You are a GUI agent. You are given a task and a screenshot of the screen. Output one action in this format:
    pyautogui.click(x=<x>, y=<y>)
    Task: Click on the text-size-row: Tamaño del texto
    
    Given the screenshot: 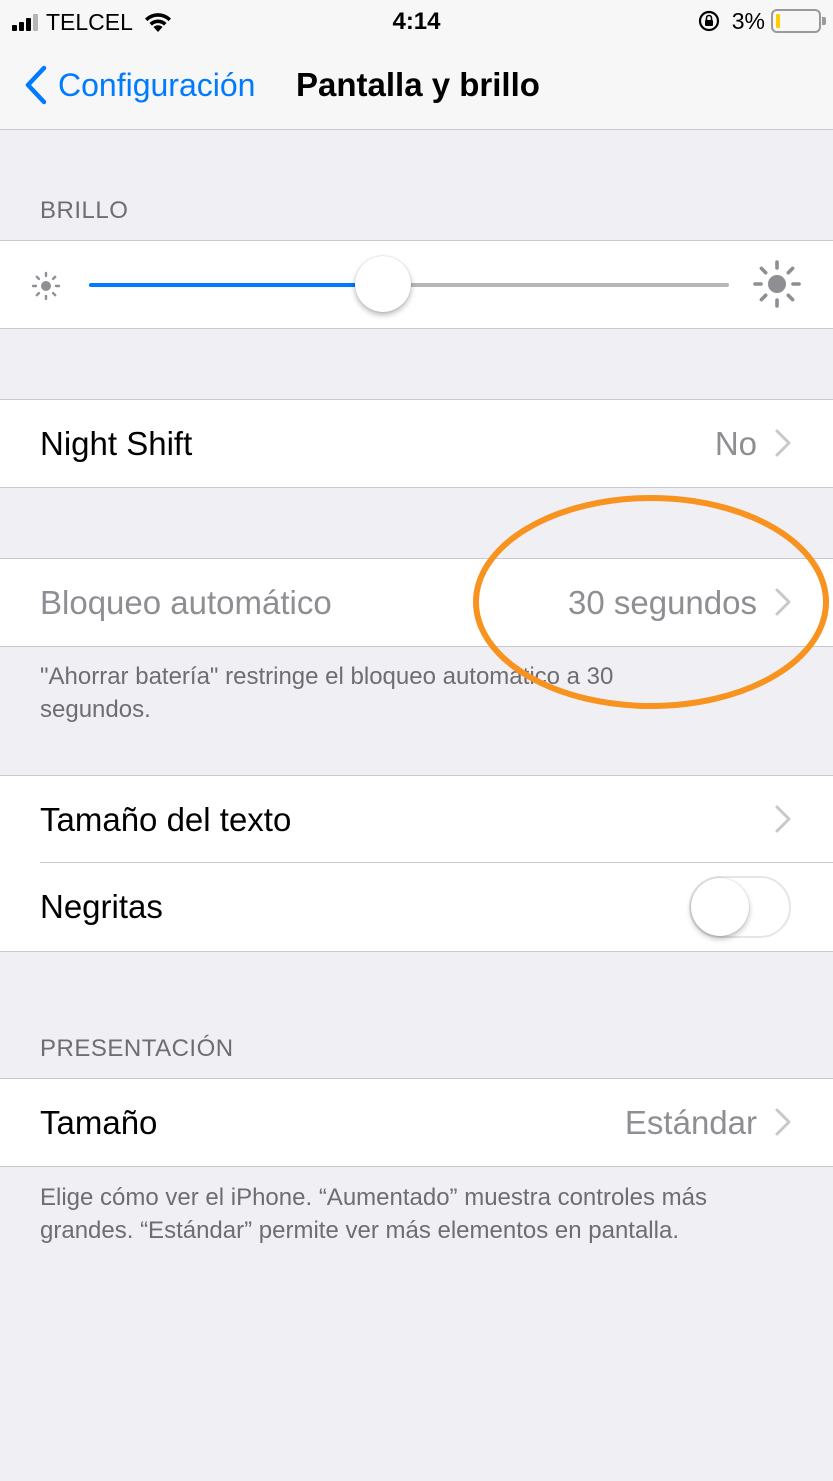 What is the action you would take?
    pyautogui.click(x=416, y=819)
    